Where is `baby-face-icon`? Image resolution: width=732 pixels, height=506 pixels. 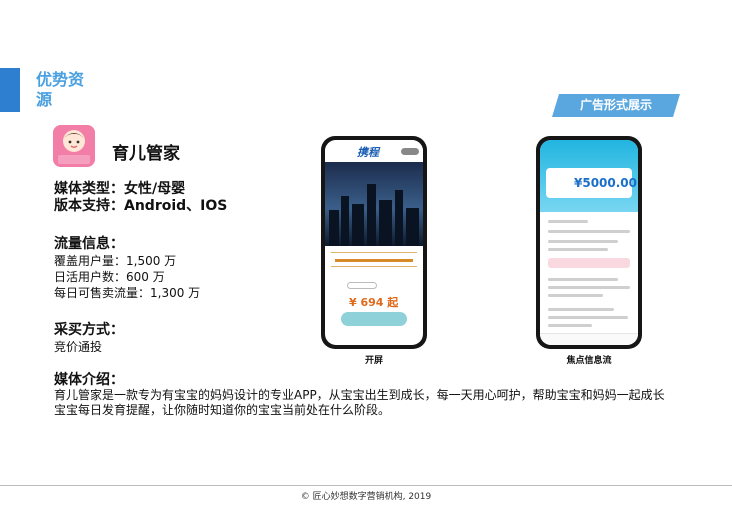 baby-face-icon is located at coordinates (74, 146).